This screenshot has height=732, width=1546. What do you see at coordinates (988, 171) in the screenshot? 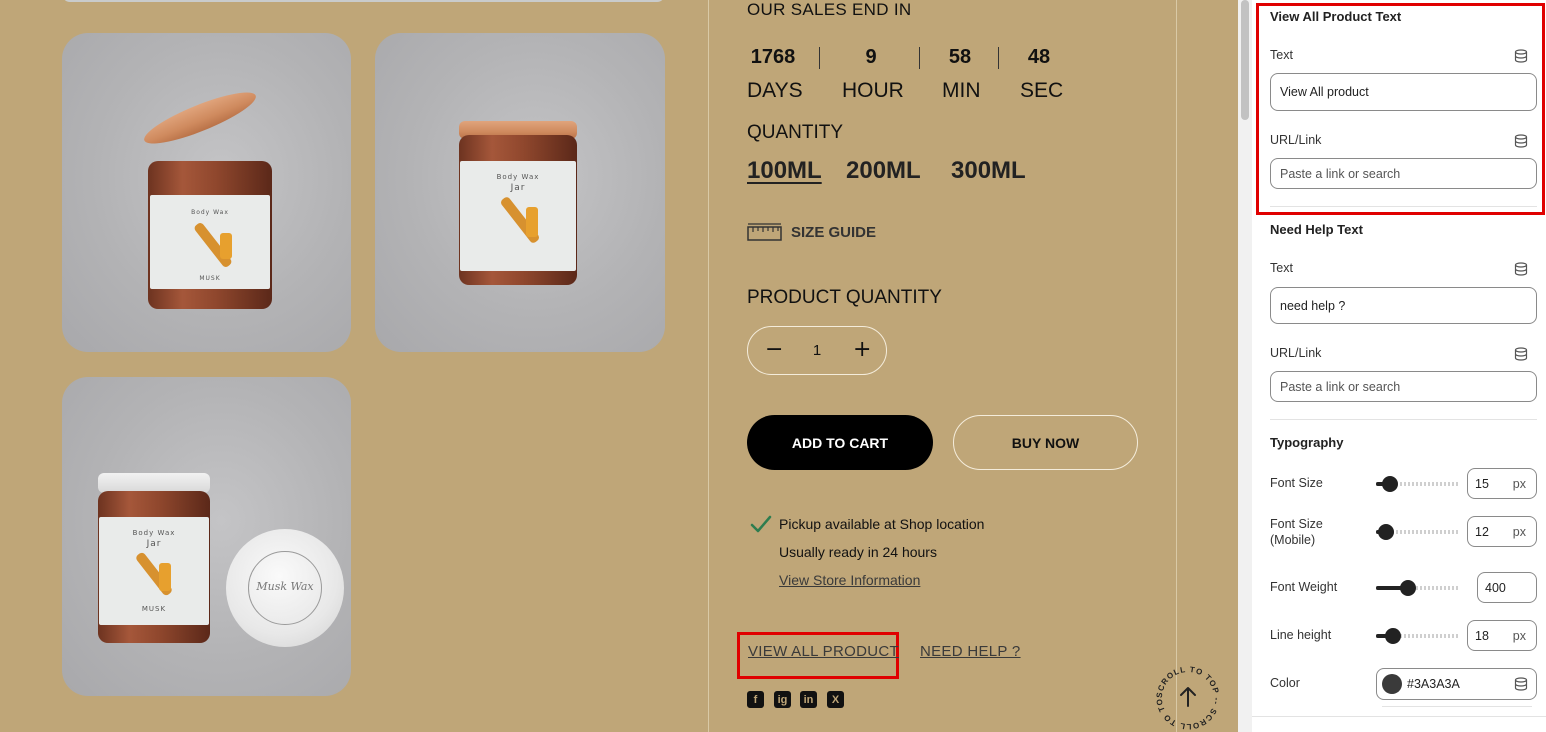
I see `variant-300ml: 300ML` at bounding box center [988, 171].